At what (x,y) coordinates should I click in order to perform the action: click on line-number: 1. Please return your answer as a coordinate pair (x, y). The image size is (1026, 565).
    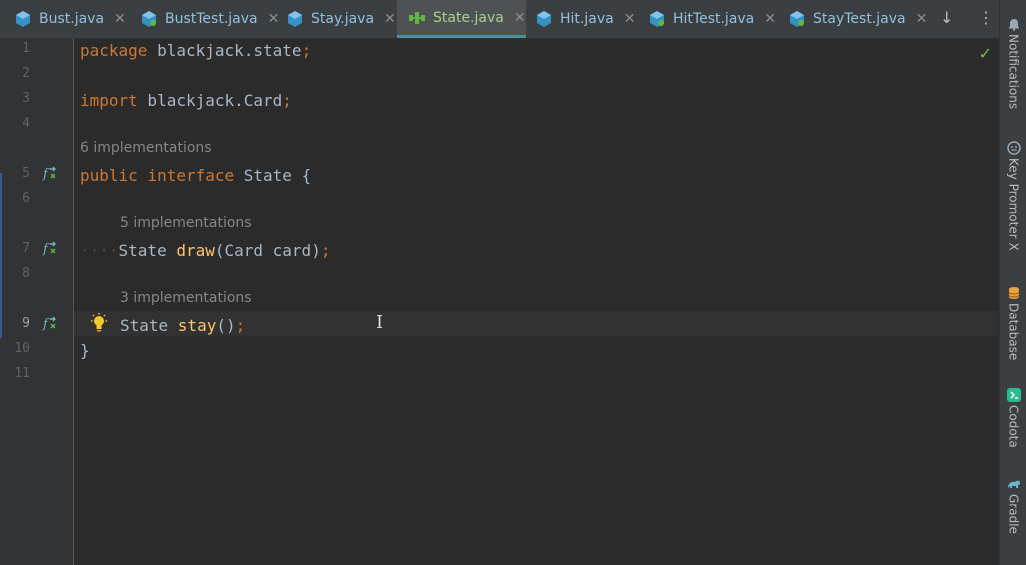
    Looking at the image, I should click on (26, 48).